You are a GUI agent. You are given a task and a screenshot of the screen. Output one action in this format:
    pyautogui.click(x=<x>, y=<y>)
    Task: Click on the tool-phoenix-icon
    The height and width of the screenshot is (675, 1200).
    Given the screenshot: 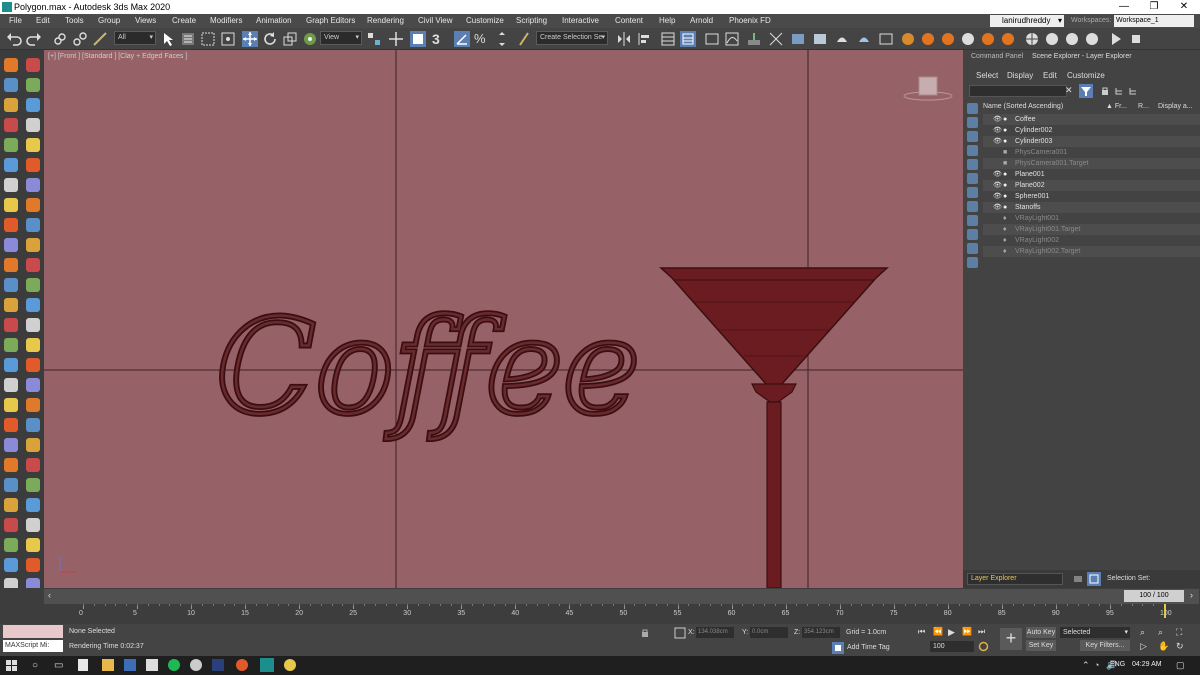 What is the action you would take?
    pyautogui.click(x=11, y=225)
    